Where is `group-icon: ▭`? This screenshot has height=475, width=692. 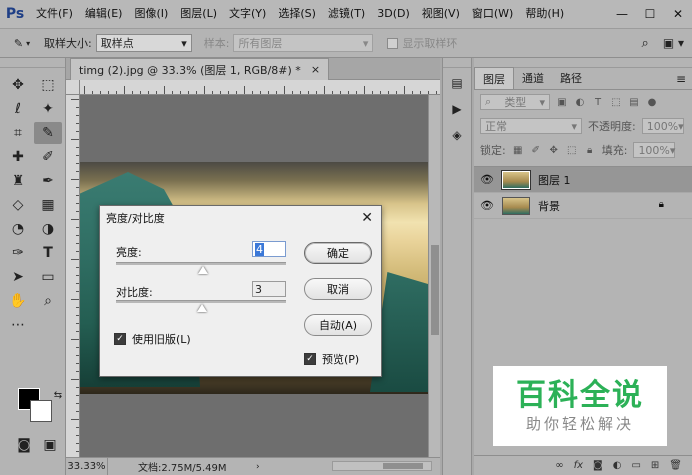
group-icon: ▭ is located at coordinates (635, 465).